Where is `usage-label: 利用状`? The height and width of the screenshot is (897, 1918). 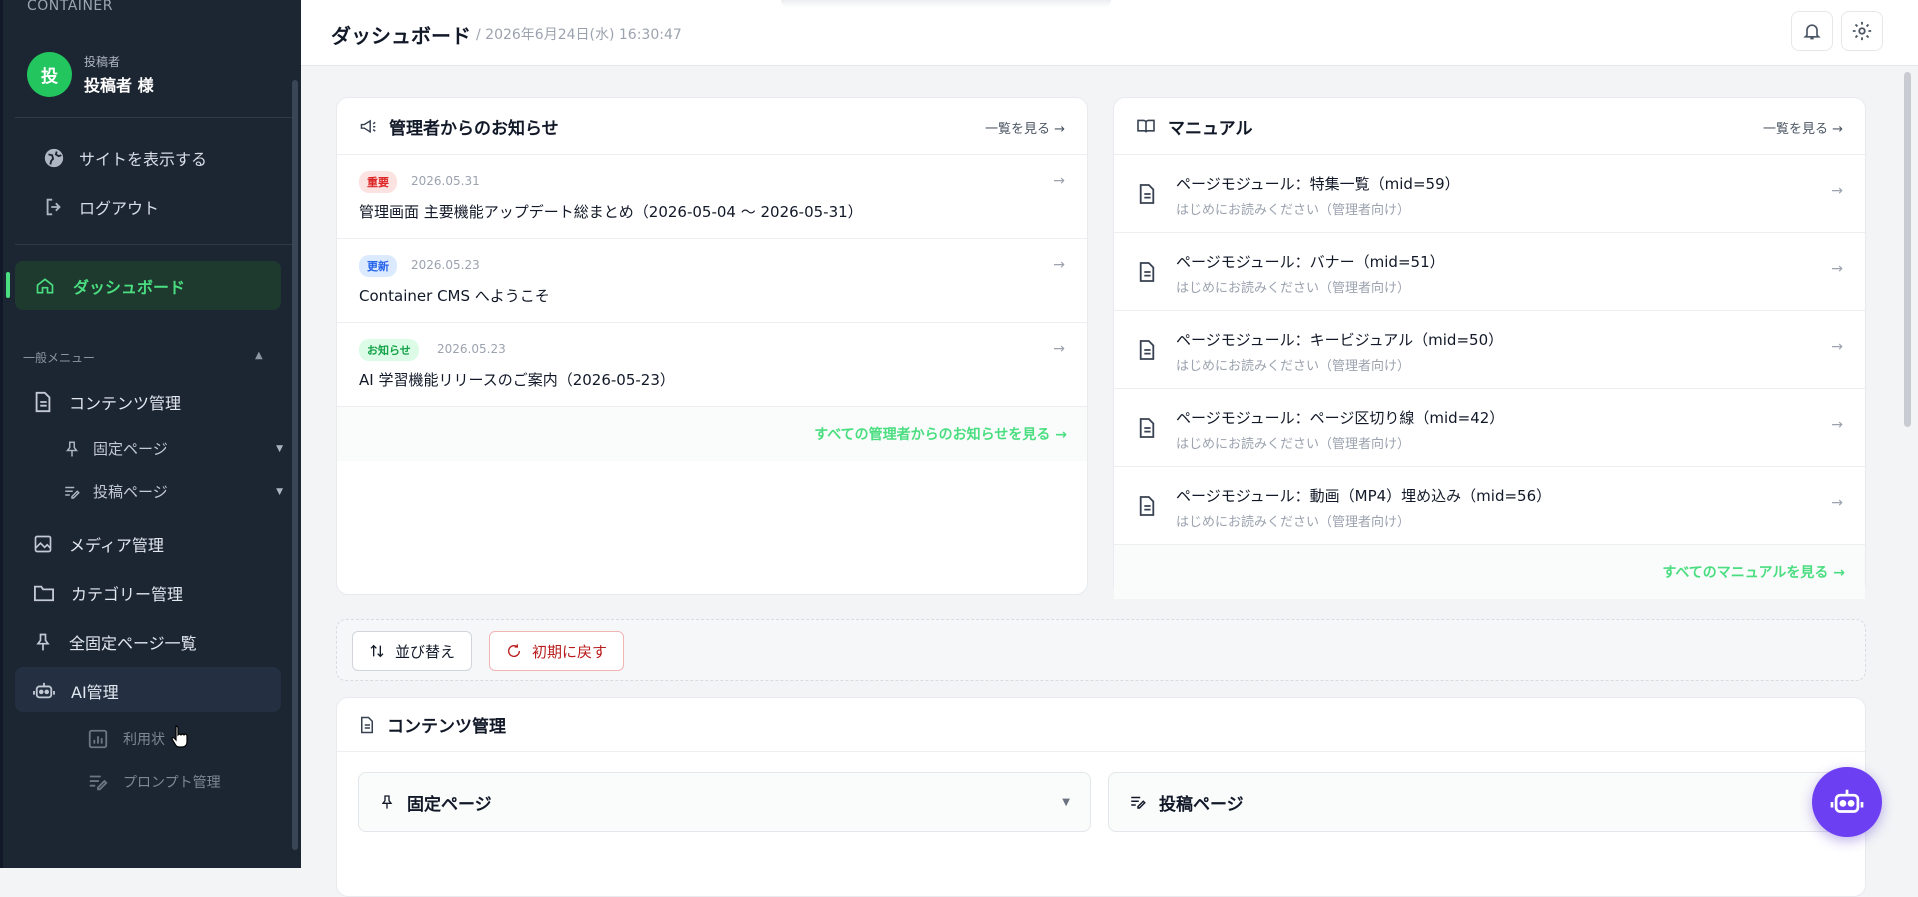 usage-label: 利用状 is located at coordinates (144, 740).